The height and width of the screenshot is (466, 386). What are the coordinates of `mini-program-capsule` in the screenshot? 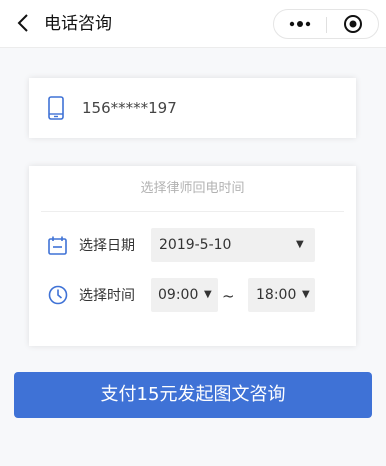 It's located at (326, 24).